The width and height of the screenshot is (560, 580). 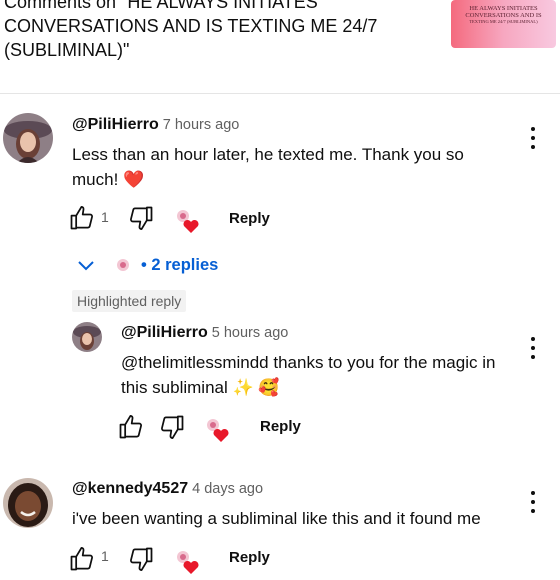 I want to click on reply-author: @PiliHierro 5 hours ago, so click(x=204, y=333).